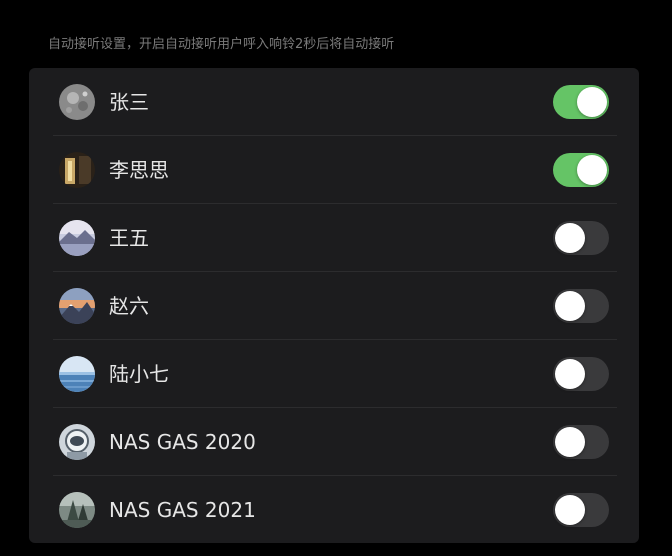 This screenshot has width=672, height=556. Describe the element at coordinates (139, 374) in the screenshot. I see `contact-name: 陆小七` at that location.